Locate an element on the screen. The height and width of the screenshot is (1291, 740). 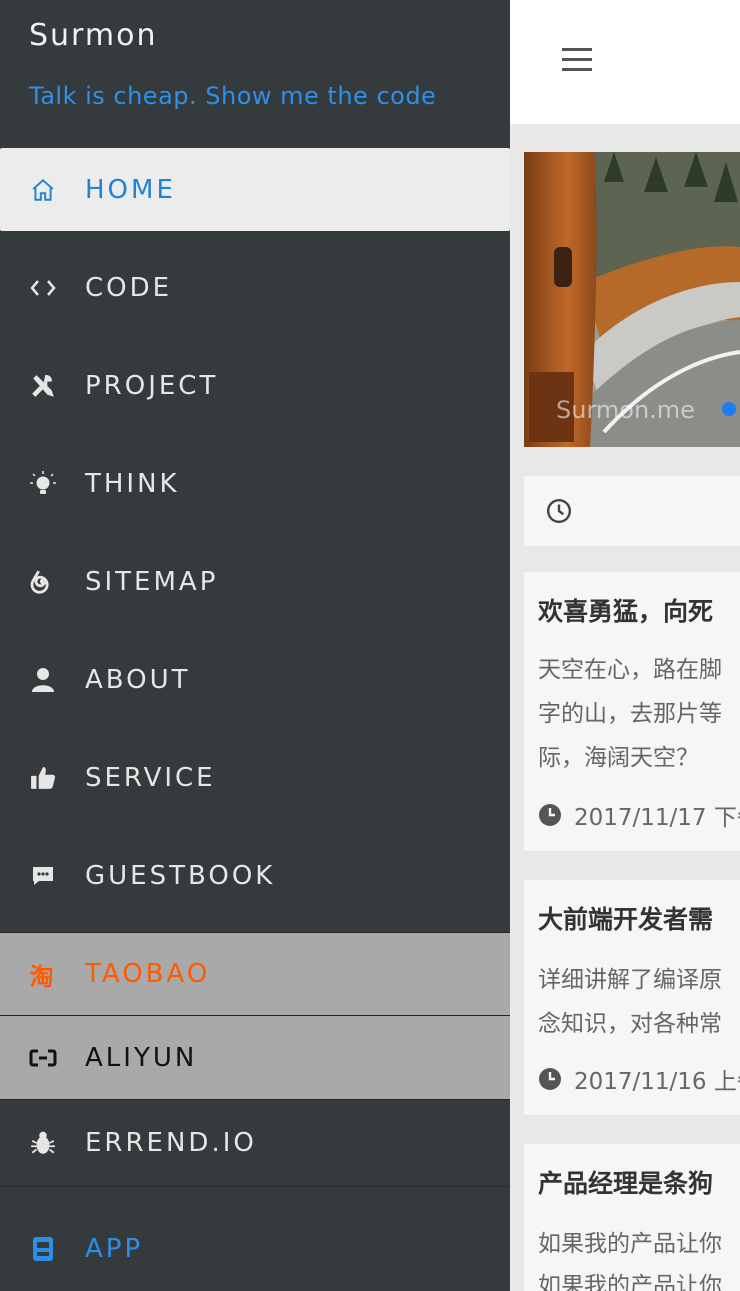
article-meta: 2017/11/16 上午 is located at coordinates (639, 1079).